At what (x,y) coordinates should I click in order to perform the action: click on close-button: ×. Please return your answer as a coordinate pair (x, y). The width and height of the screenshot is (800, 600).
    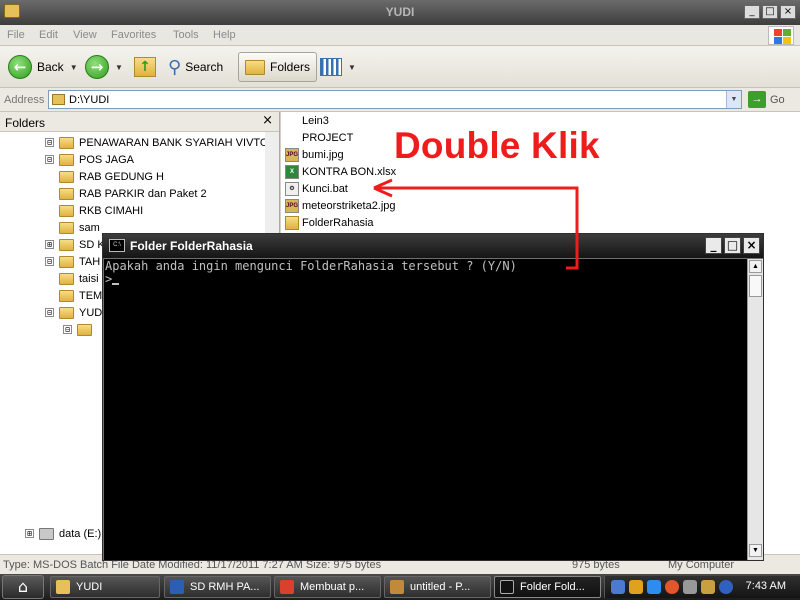
    Looking at the image, I should click on (788, 12).